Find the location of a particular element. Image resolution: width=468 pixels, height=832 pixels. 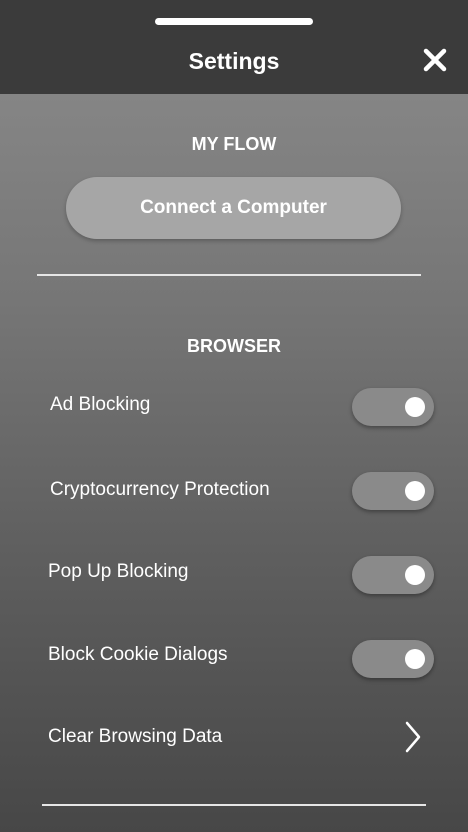

block-cookie-dialogs-label: Block Cookie Dialogs is located at coordinates (138, 654).